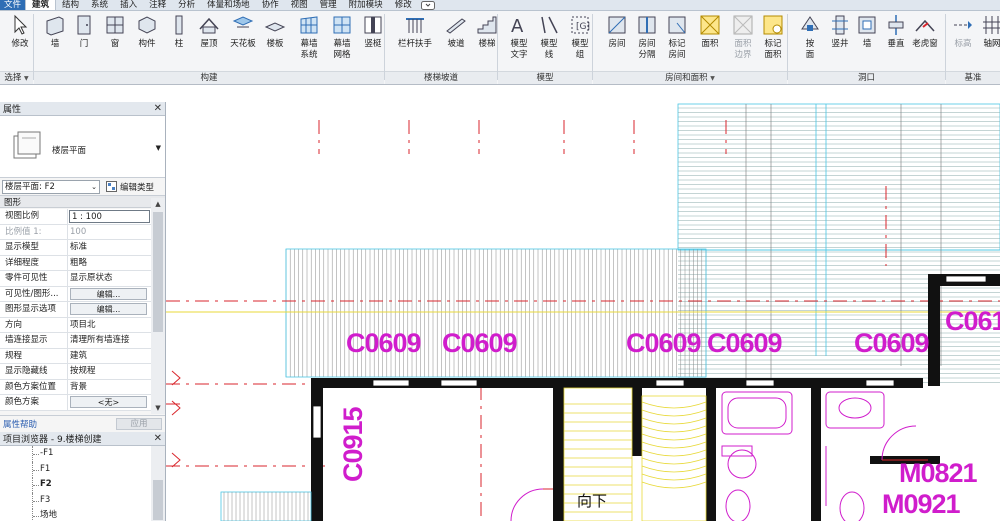 Image resolution: width=1000 pixels, height=521 pixels. Describe the element at coordinates (342, 41) in the screenshot. I see `tool-button-curtain-grid: 幕墙 网格` at that location.